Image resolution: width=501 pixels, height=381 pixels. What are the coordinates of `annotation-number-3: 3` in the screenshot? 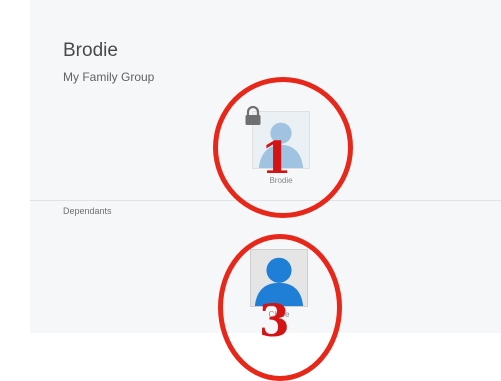 It's located at (274, 321).